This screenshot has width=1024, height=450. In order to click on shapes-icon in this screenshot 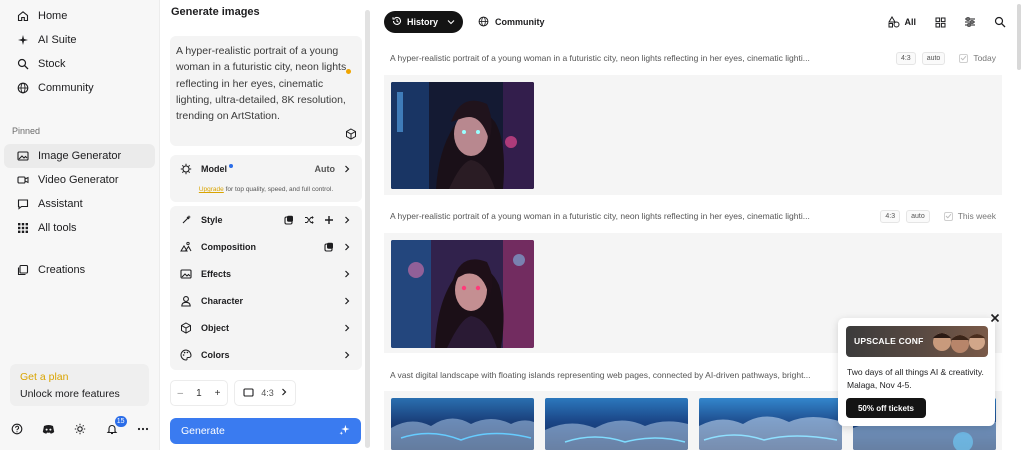, I will do `click(894, 22)`.